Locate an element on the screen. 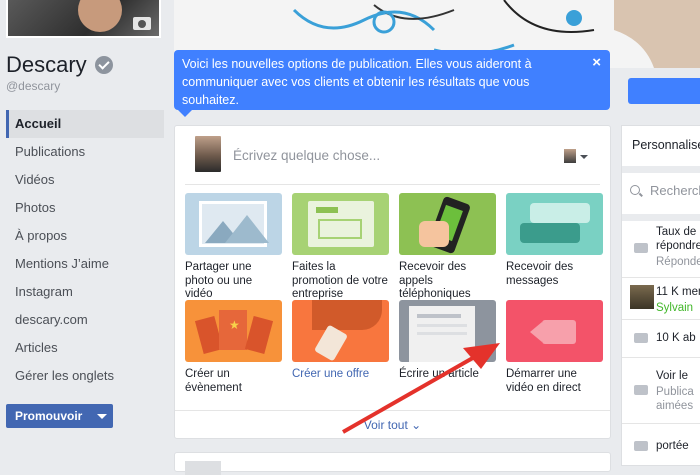 This screenshot has width=700, height=475. tile-label: Recevoir des appels téléphoniques is located at coordinates (435, 280).